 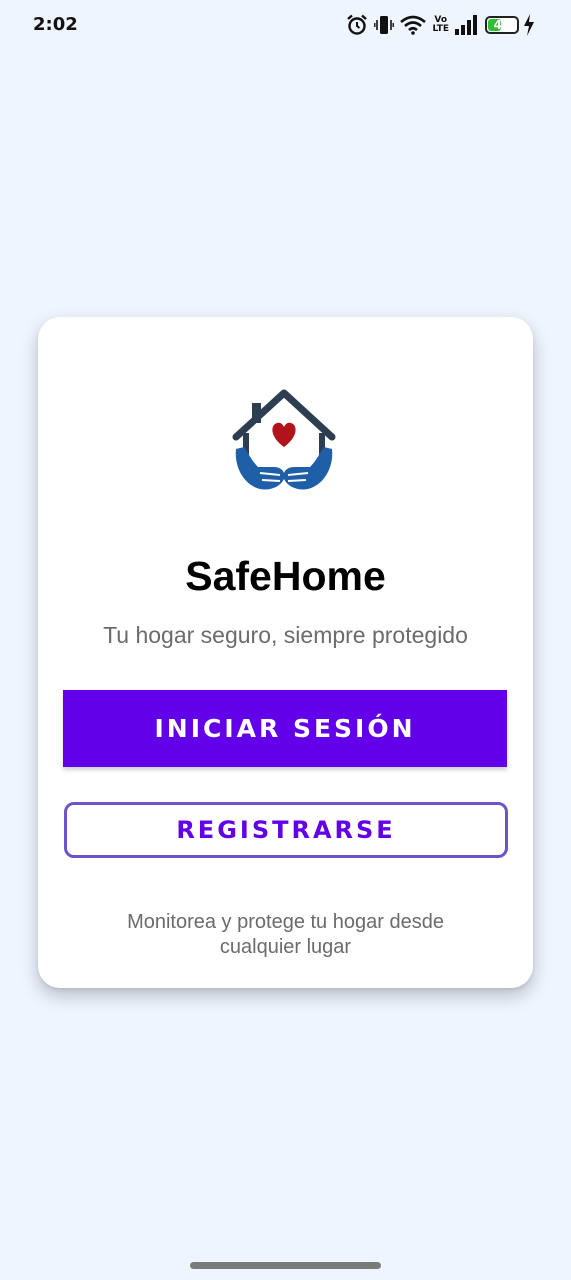 What do you see at coordinates (440, 29) in the screenshot?
I see `volte-bottom: LTE` at bounding box center [440, 29].